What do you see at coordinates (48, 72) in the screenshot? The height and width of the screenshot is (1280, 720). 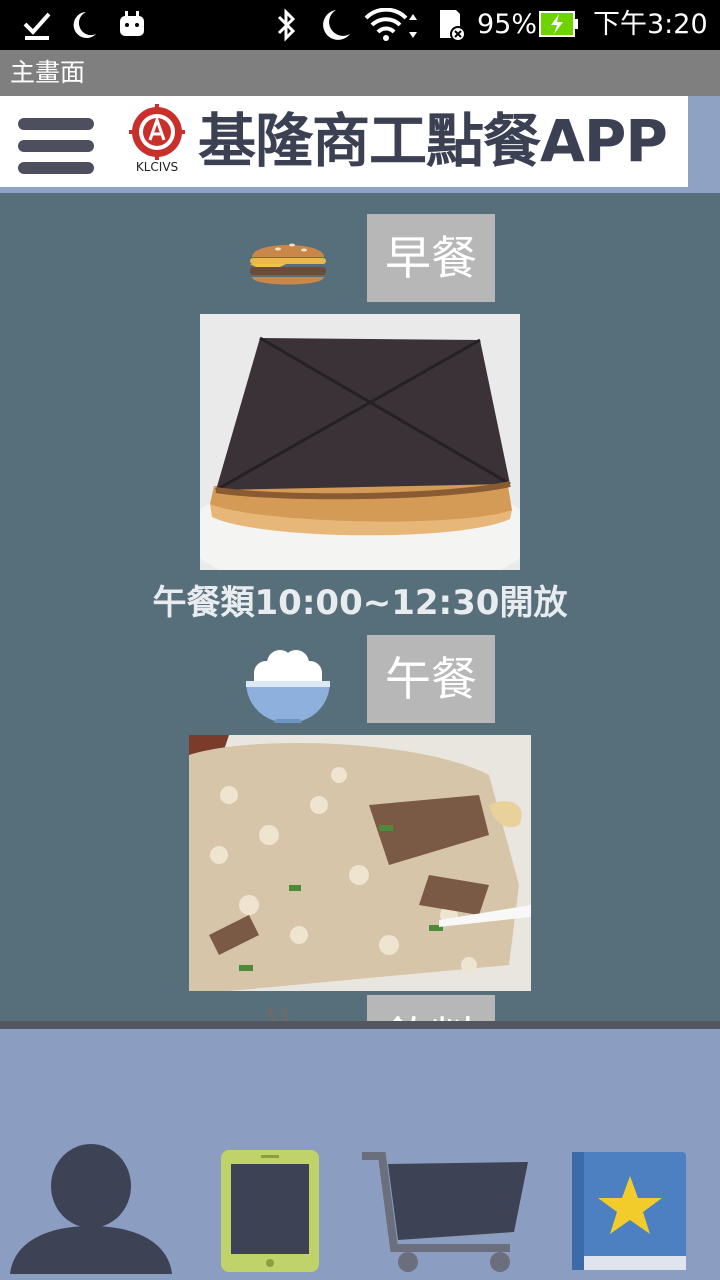 I see `page-title: 主畫面` at bounding box center [48, 72].